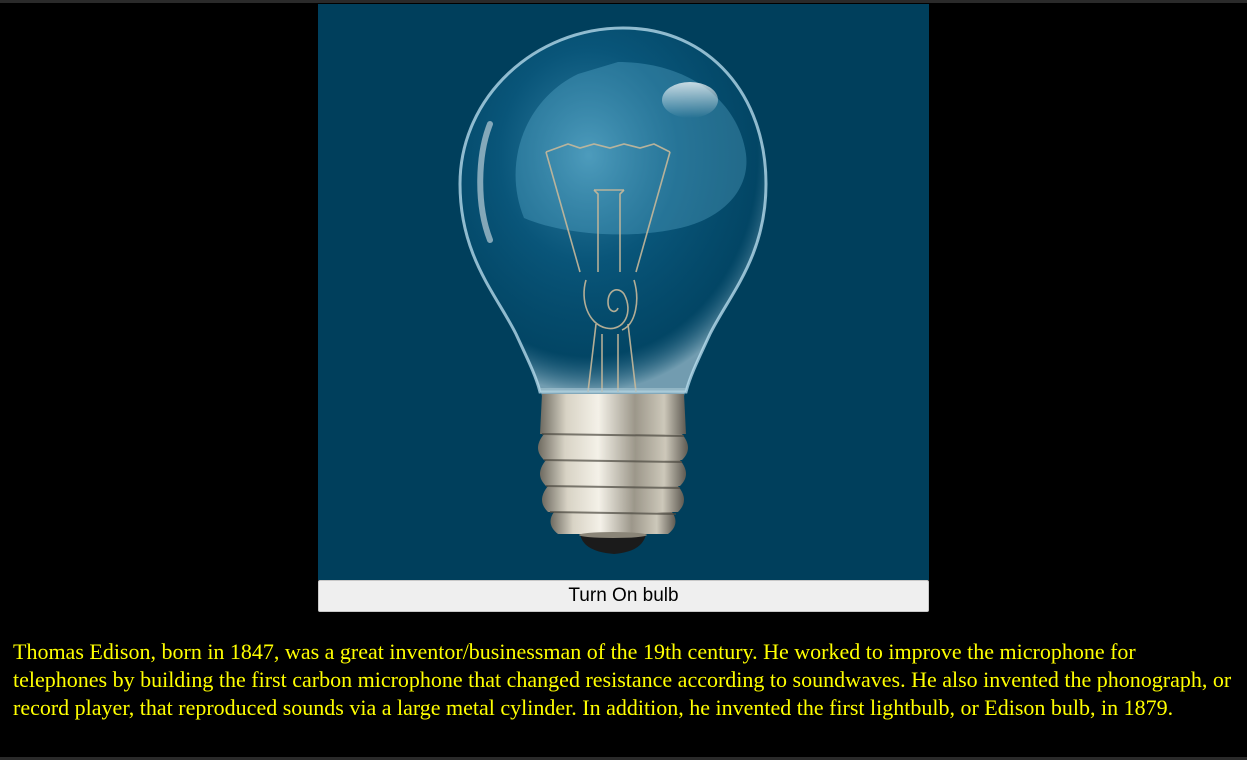 Image resolution: width=1247 pixels, height=760 pixels. I want to click on turn-on-bulb-button: Turn On bulb, so click(623, 596).